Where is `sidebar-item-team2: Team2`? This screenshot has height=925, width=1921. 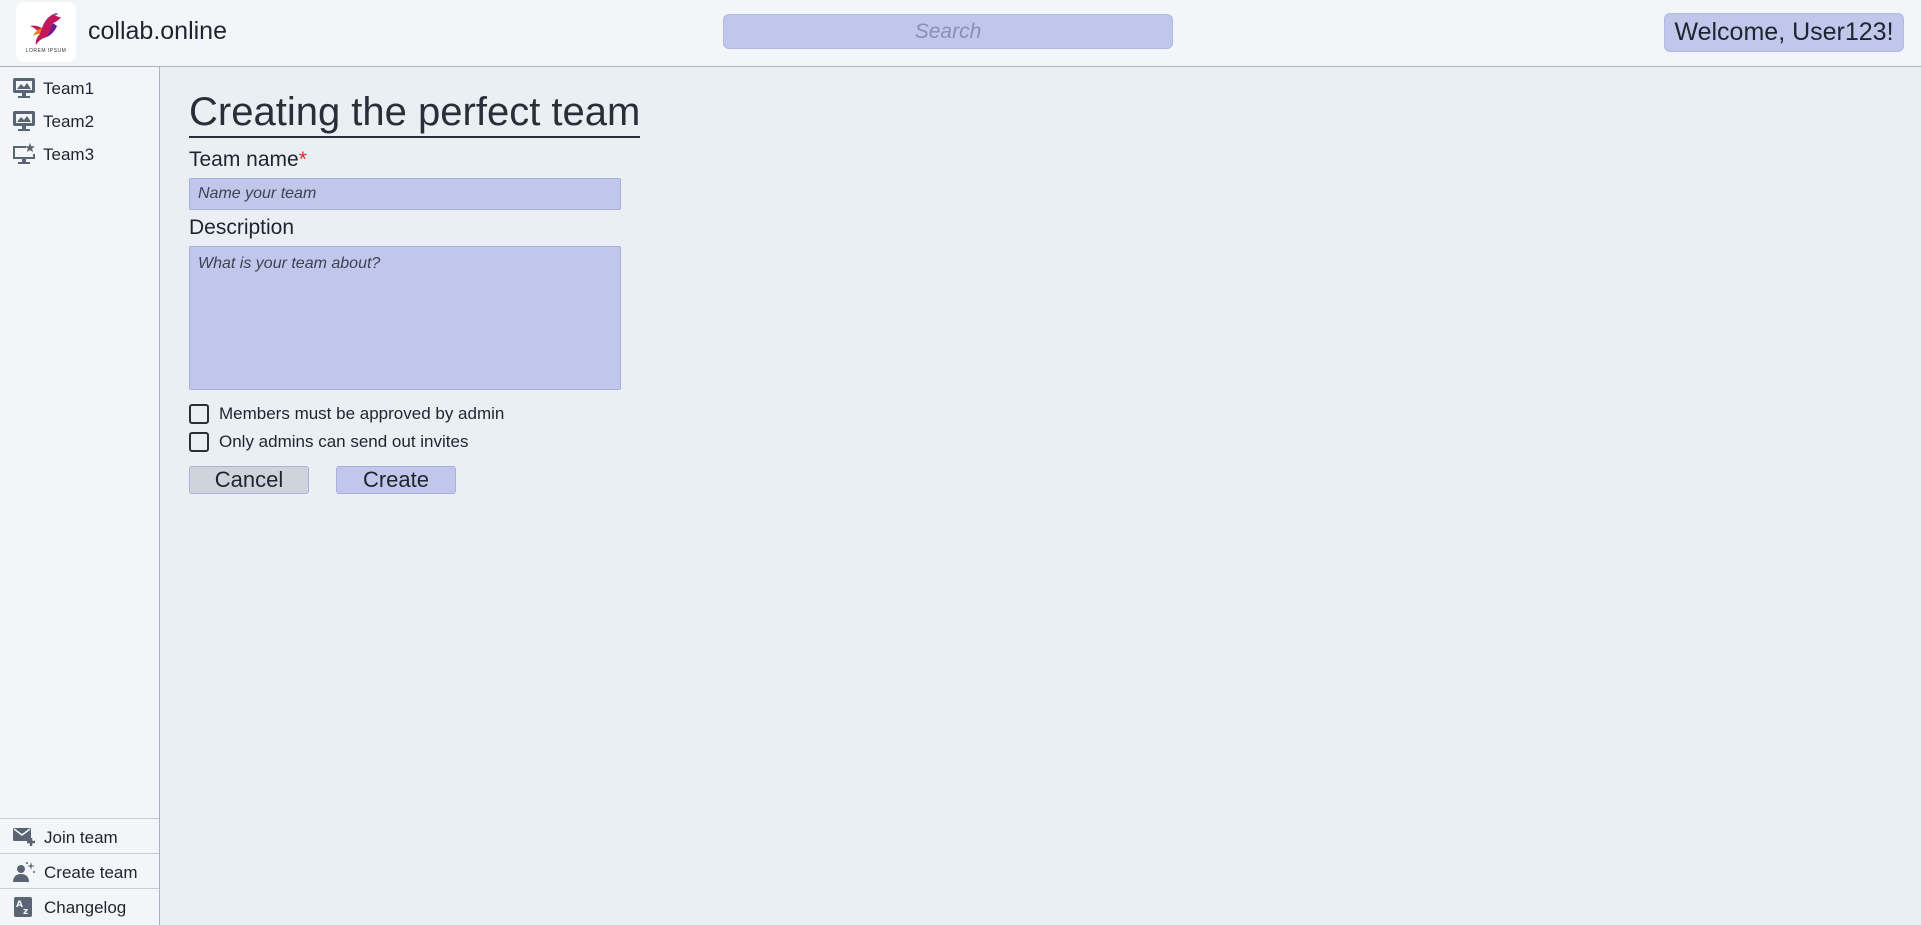 sidebar-item-team2: Team2 is located at coordinates (79, 121).